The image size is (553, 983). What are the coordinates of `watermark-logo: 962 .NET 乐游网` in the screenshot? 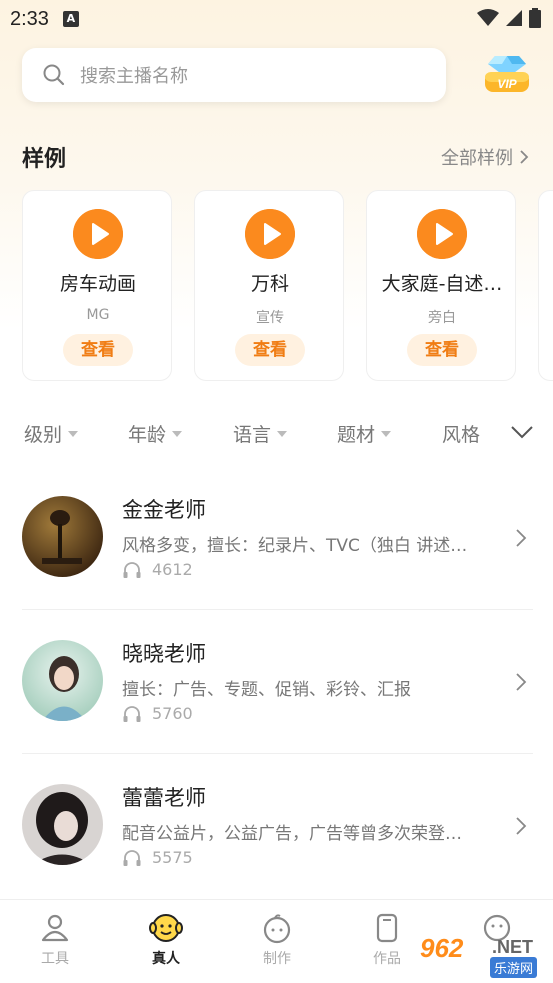 It's located at (481, 955).